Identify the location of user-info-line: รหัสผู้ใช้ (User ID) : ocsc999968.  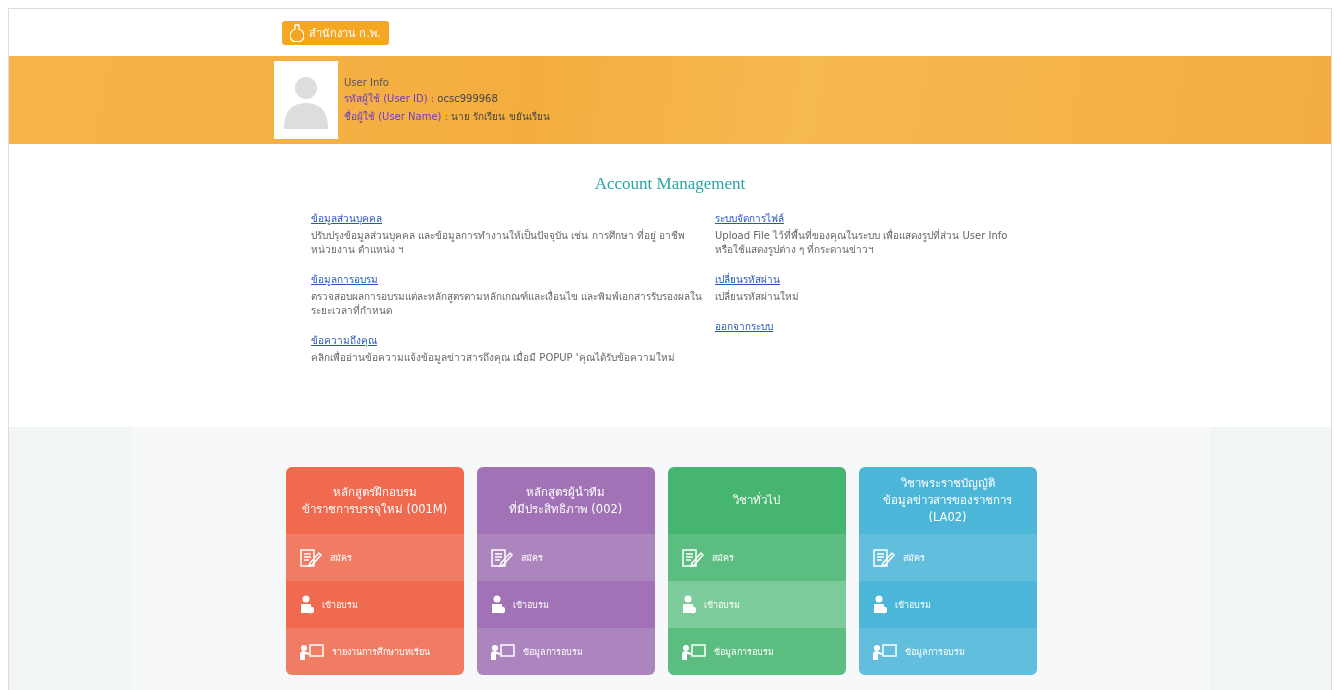
(421, 98).